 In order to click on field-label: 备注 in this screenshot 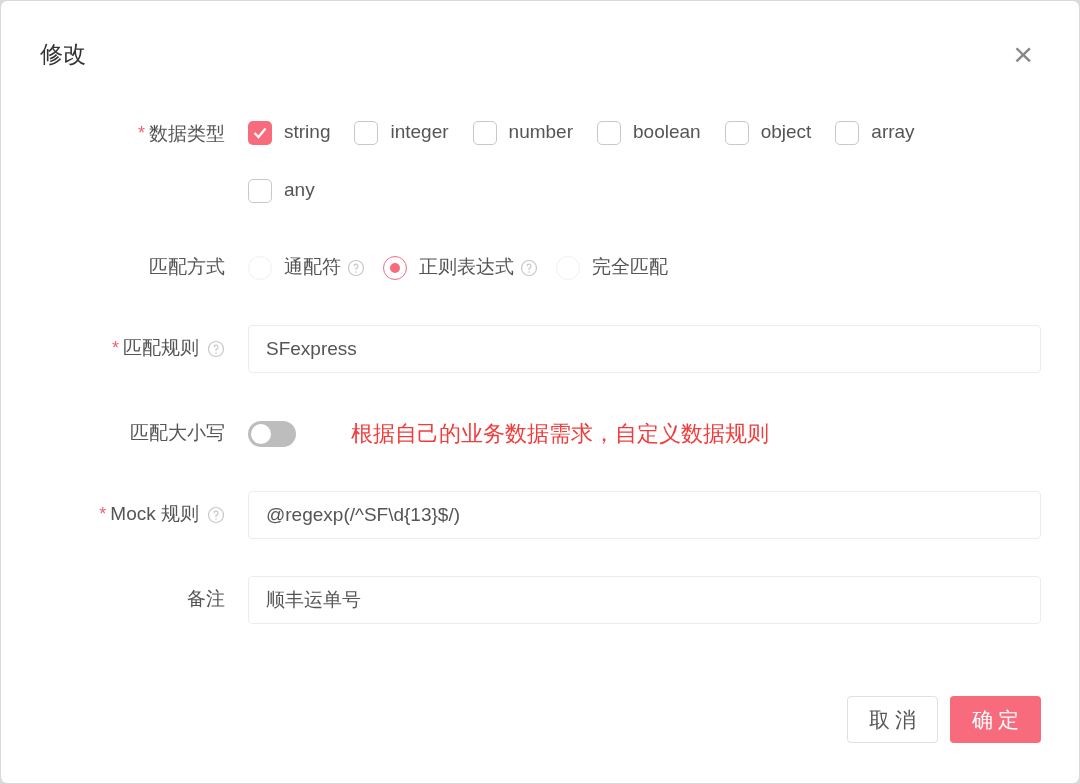, I will do `click(206, 599)`.